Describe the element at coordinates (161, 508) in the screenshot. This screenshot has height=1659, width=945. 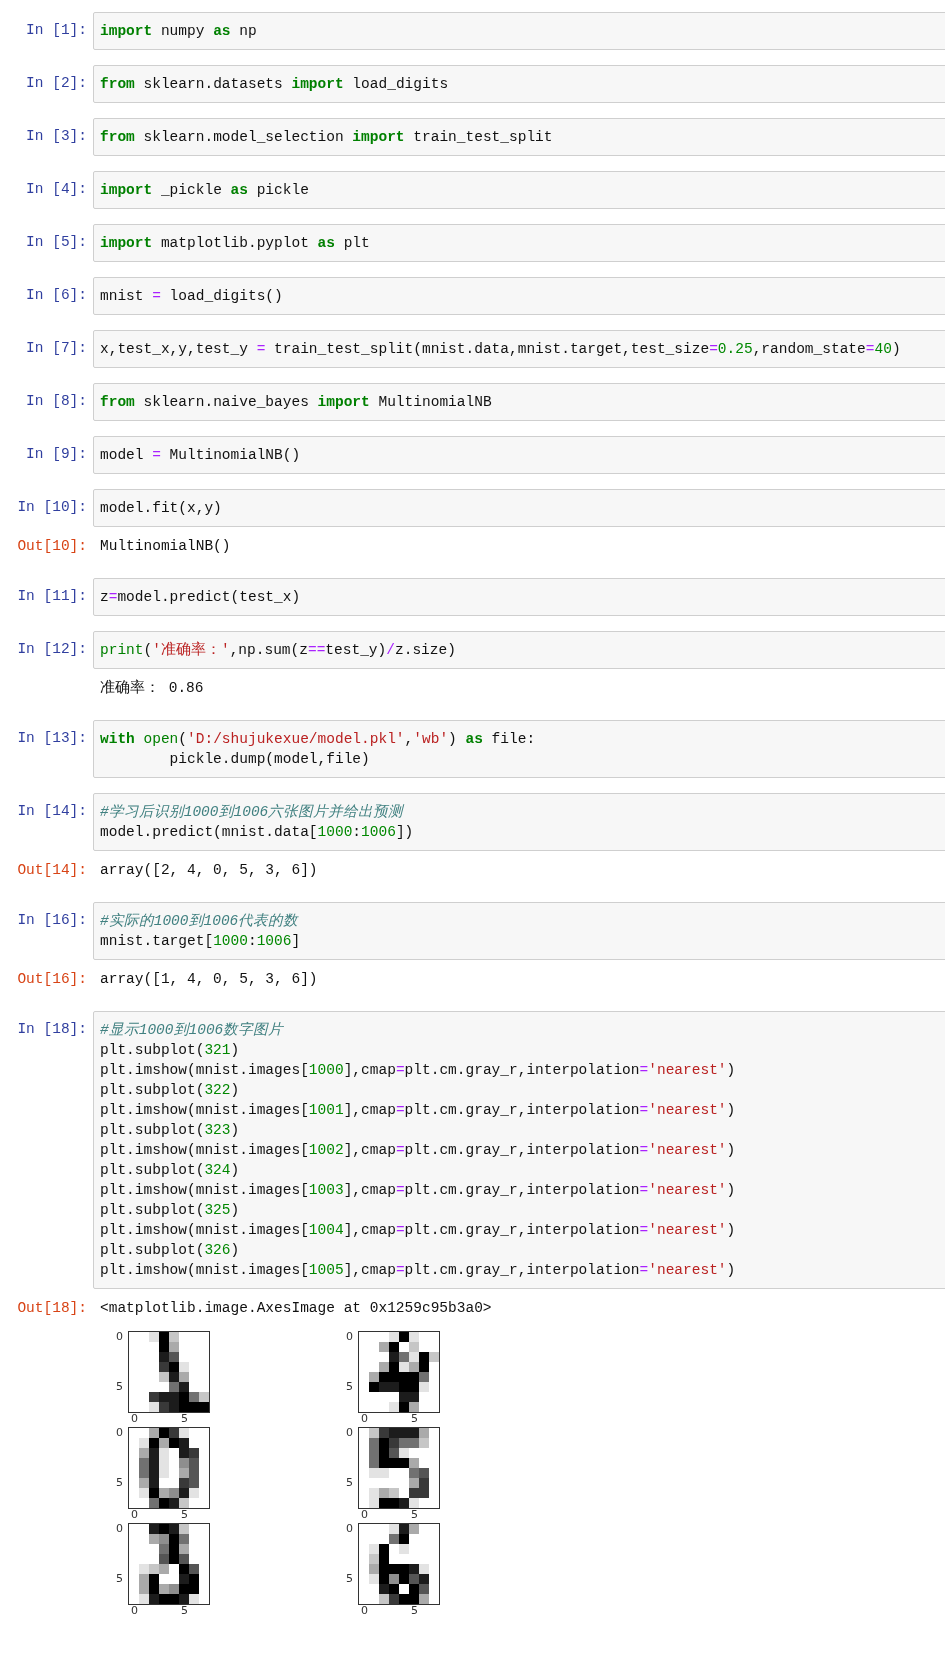
I see `code-line: model.fit(x,y)` at that location.